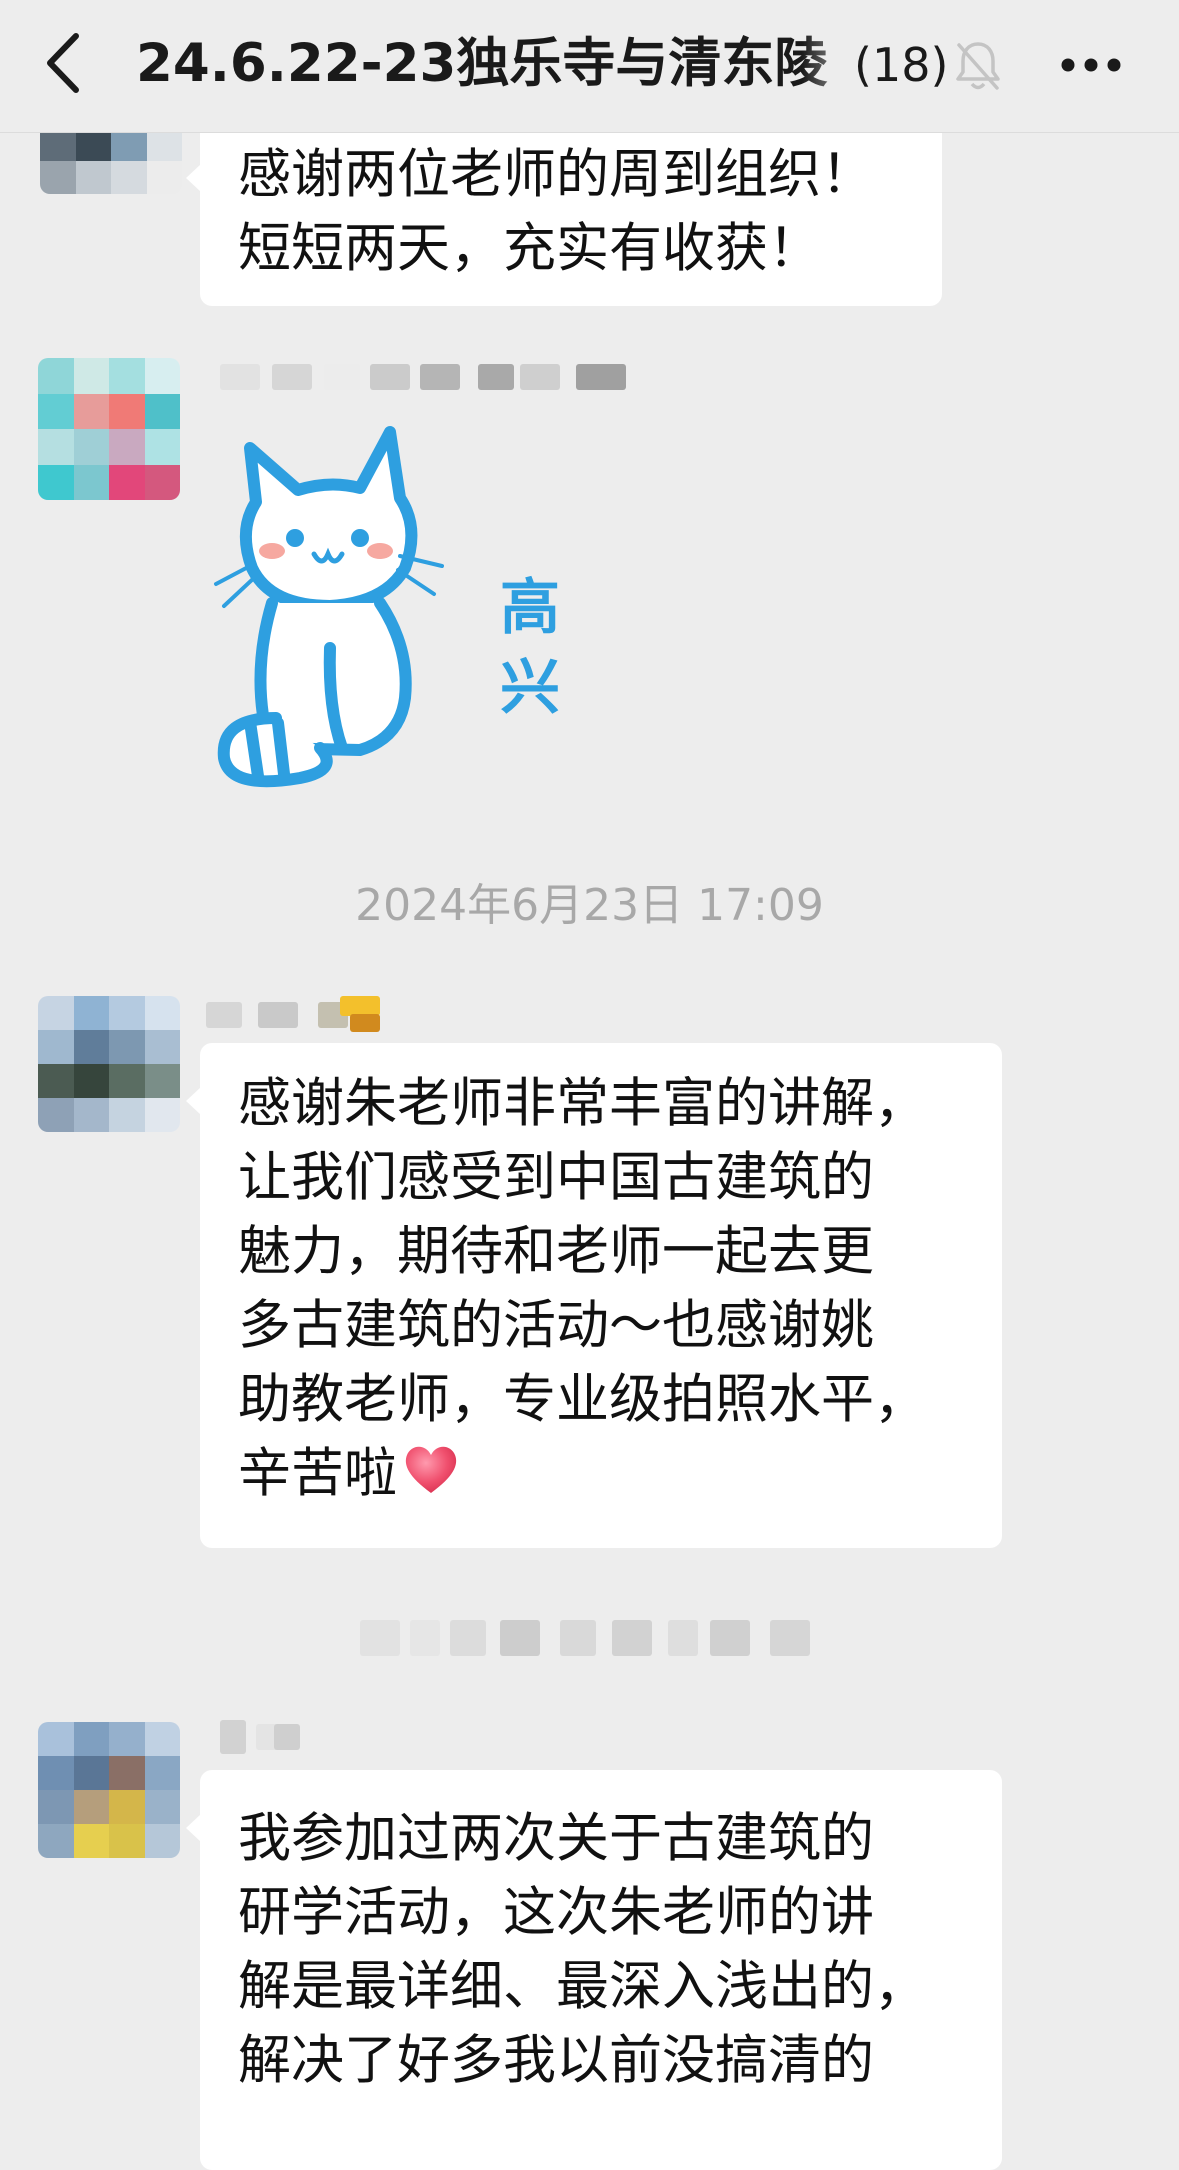 This screenshot has width=1179, height=2170. Describe the element at coordinates (556, 1177) in the screenshot. I see `message-text: 让我们感受到中国古建筑的` at that location.